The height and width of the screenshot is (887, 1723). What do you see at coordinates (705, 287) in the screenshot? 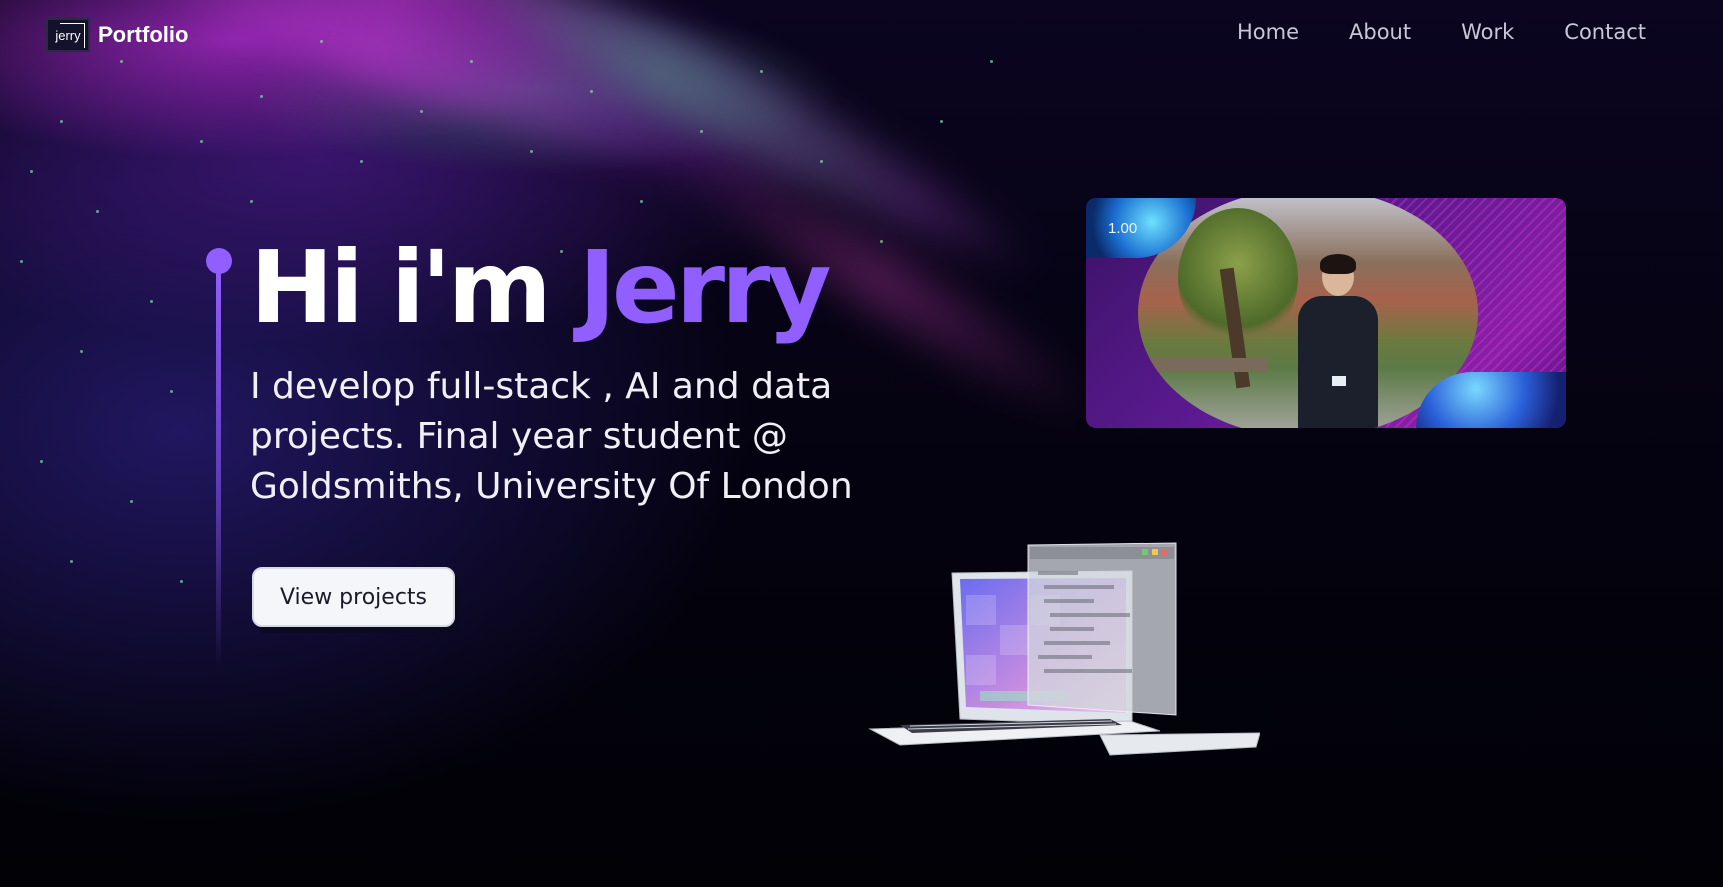
I see `hero-name: Jerry` at bounding box center [705, 287].